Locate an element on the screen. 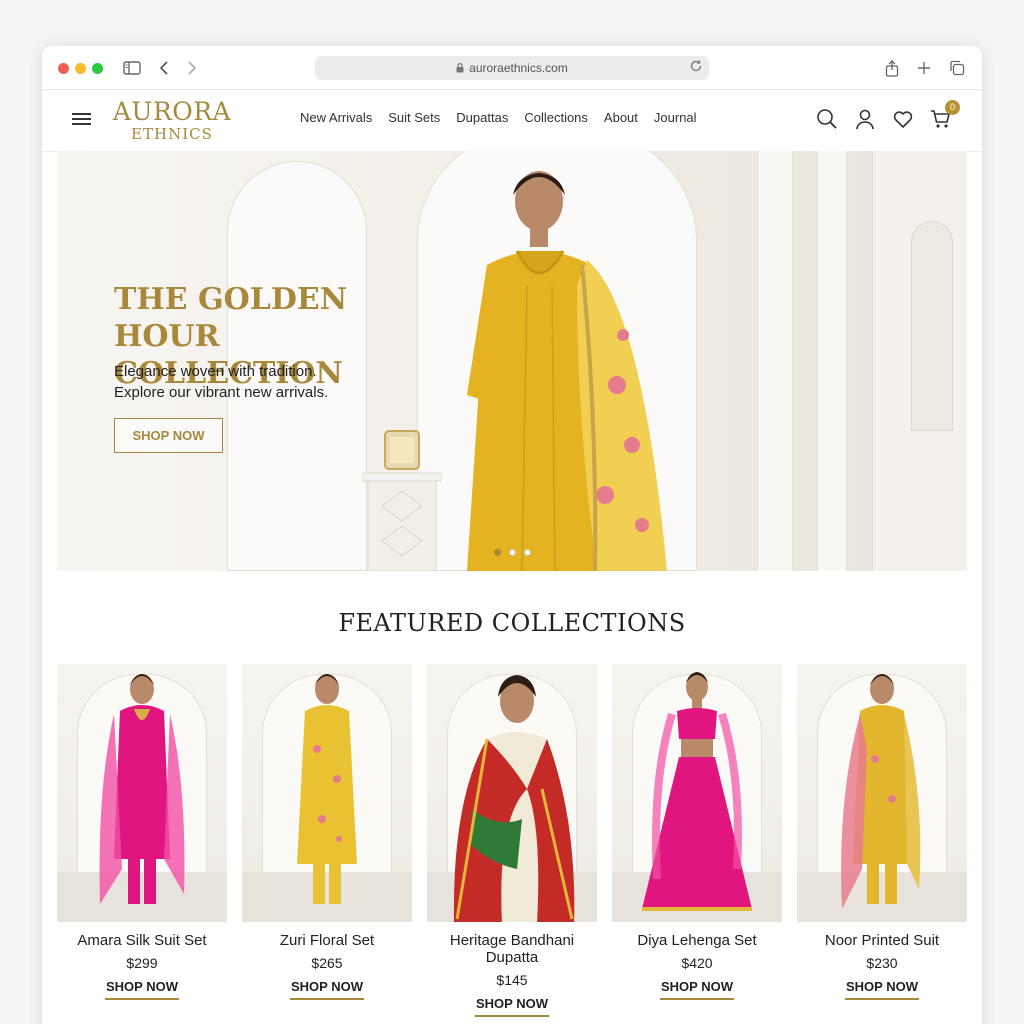 The height and width of the screenshot is (1024, 1024). share-icon is located at coordinates (892, 68).